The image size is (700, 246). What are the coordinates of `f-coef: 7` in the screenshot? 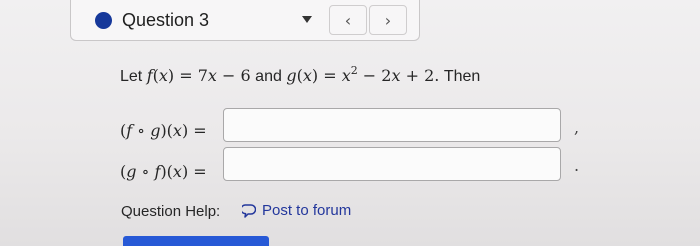 It's located at (202, 75).